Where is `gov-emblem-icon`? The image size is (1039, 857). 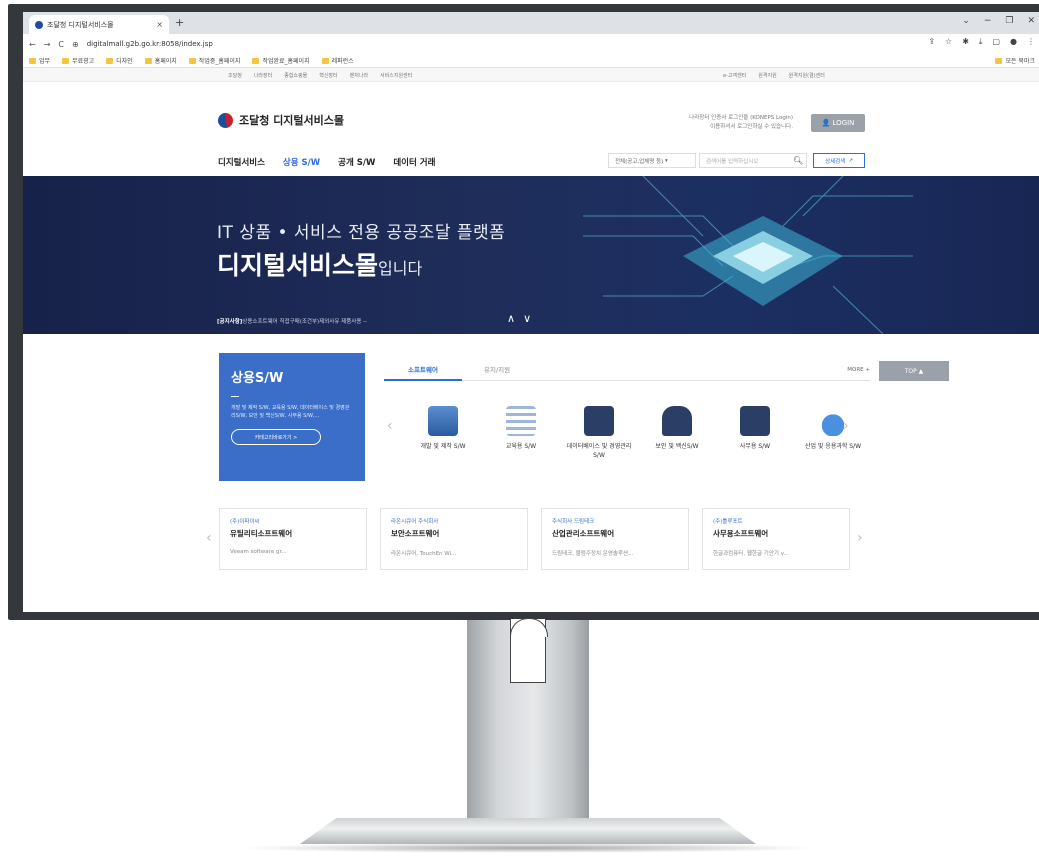 gov-emblem-icon is located at coordinates (225, 120).